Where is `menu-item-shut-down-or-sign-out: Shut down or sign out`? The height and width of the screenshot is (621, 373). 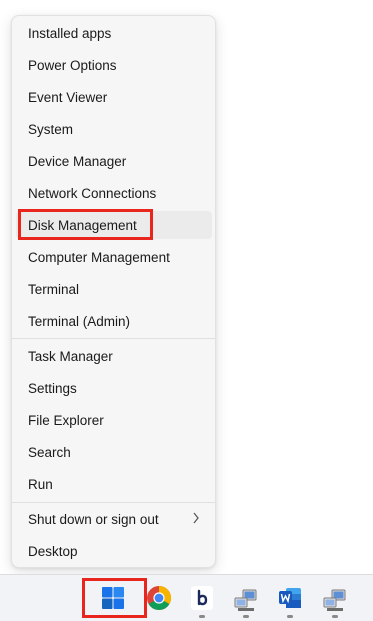
menu-item-shut-down-or-sign-out: Shut down or sign out is located at coordinates (114, 519).